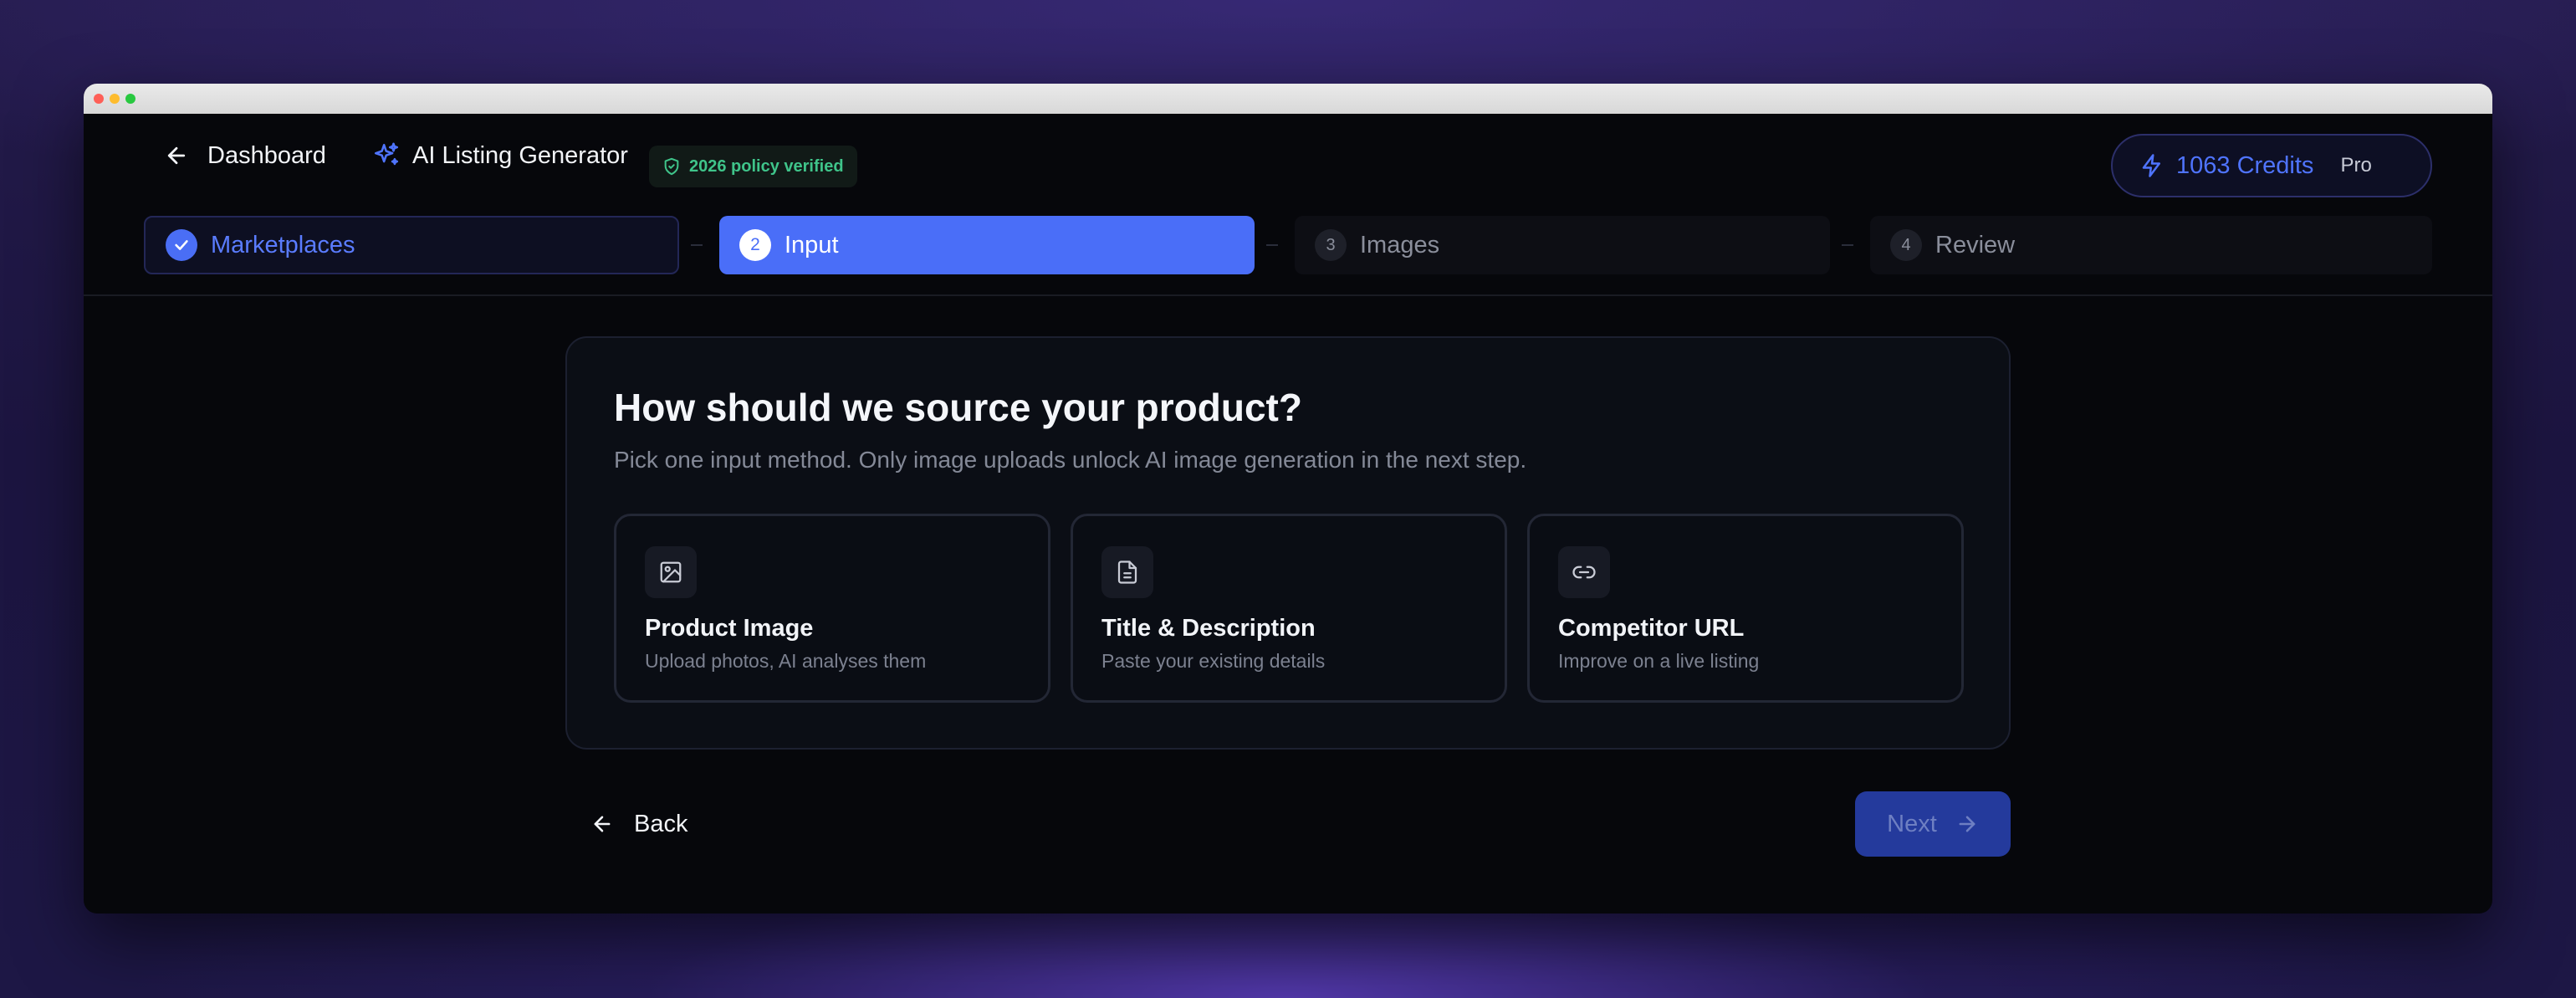 The height and width of the screenshot is (998, 2576). Describe the element at coordinates (729, 628) in the screenshot. I see `option-title: Product Image` at that location.